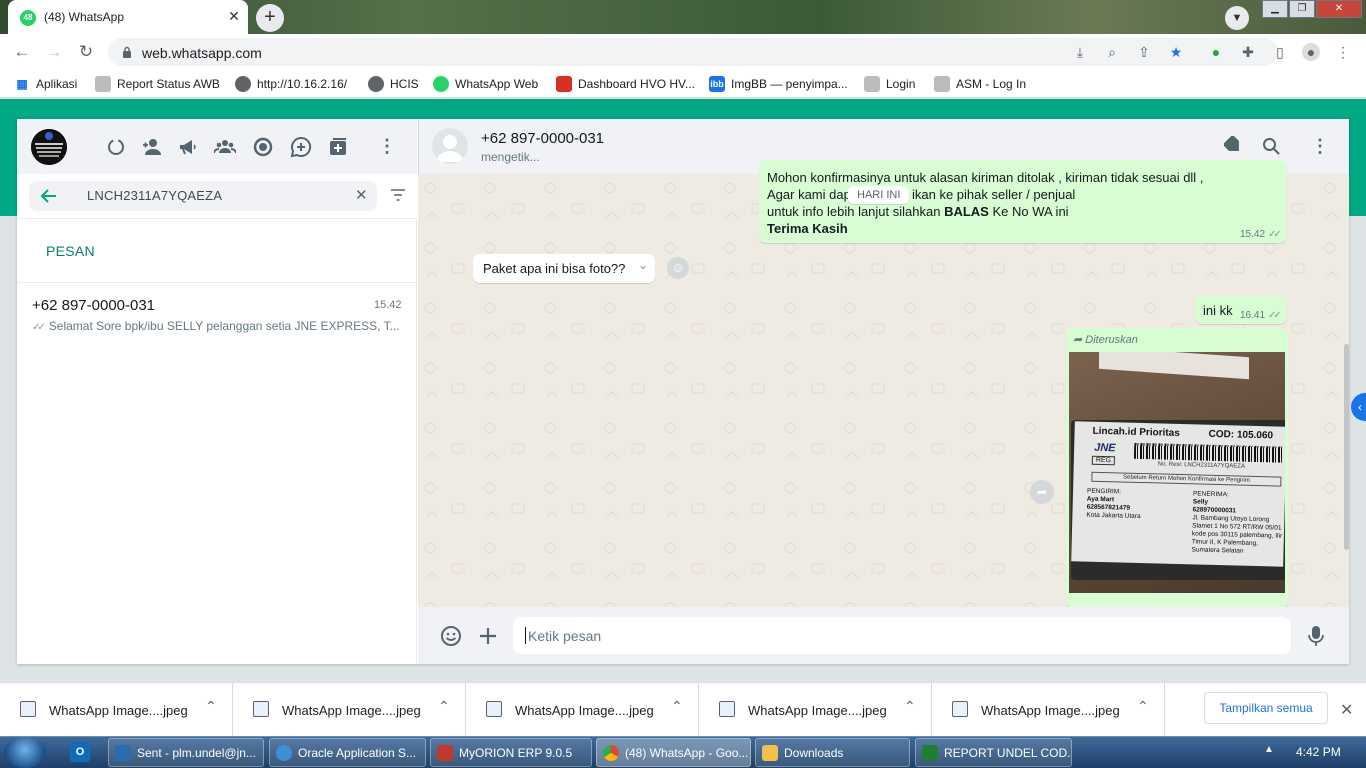 Image resolution: width=1366 pixels, height=768 pixels. Describe the element at coordinates (717, 84) in the screenshot. I see `ibb-icon: ibb` at that location.